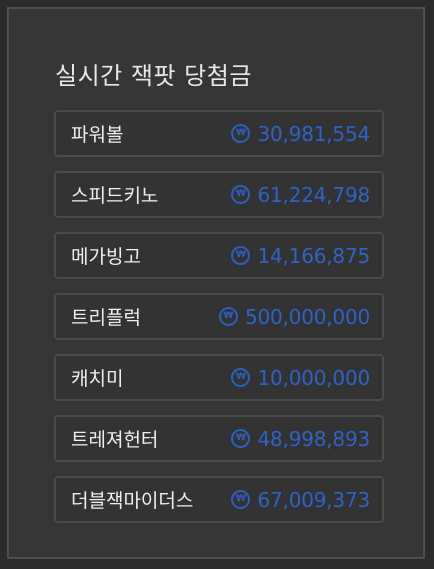 This screenshot has width=434, height=569. Describe the element at coordinates (132, 501) in the screenshot. I see `jackpot-name: 더블잭마이더스` at that location.